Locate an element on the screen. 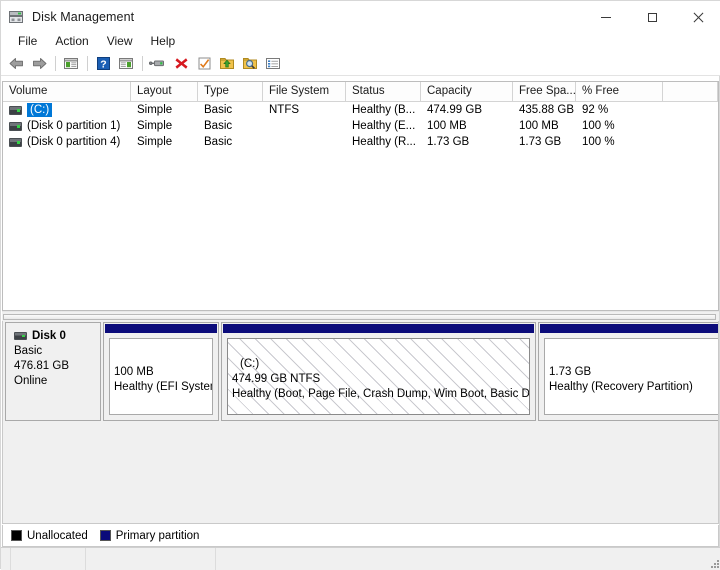  legend-item: Unallocated is located at coordinates (49, 536).